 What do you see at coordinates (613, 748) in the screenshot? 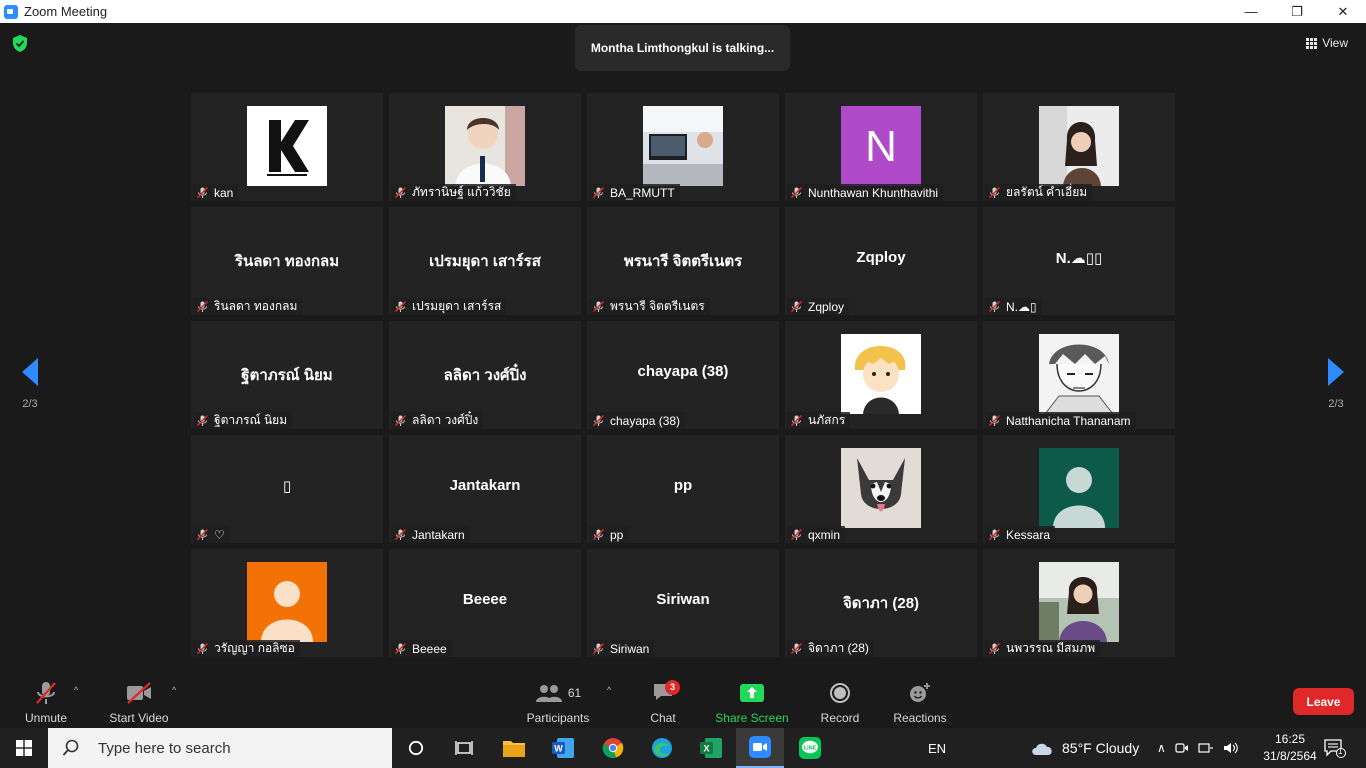
I see `chrome-button` at bounding box center [613, 748].